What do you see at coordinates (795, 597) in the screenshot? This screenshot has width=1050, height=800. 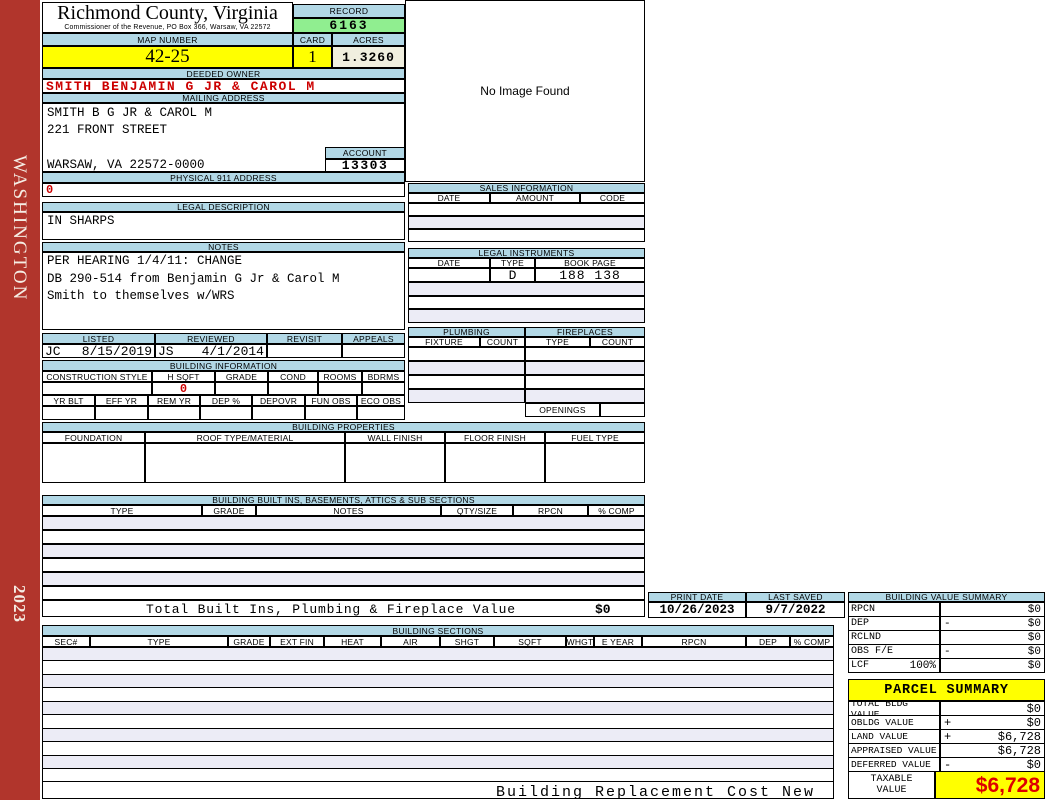 I see `last-saved-header: LAST SAVED` at bounding box center [795, 597].